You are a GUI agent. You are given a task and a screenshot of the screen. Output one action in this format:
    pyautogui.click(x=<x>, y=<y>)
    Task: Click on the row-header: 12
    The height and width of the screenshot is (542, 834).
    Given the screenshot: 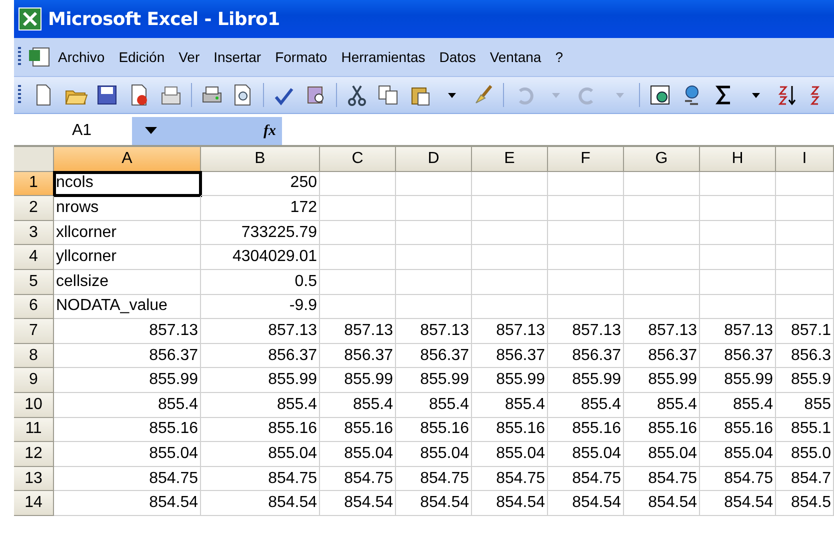 What is the action you would take?
    pyautogui.click(x=34, y=454)
    